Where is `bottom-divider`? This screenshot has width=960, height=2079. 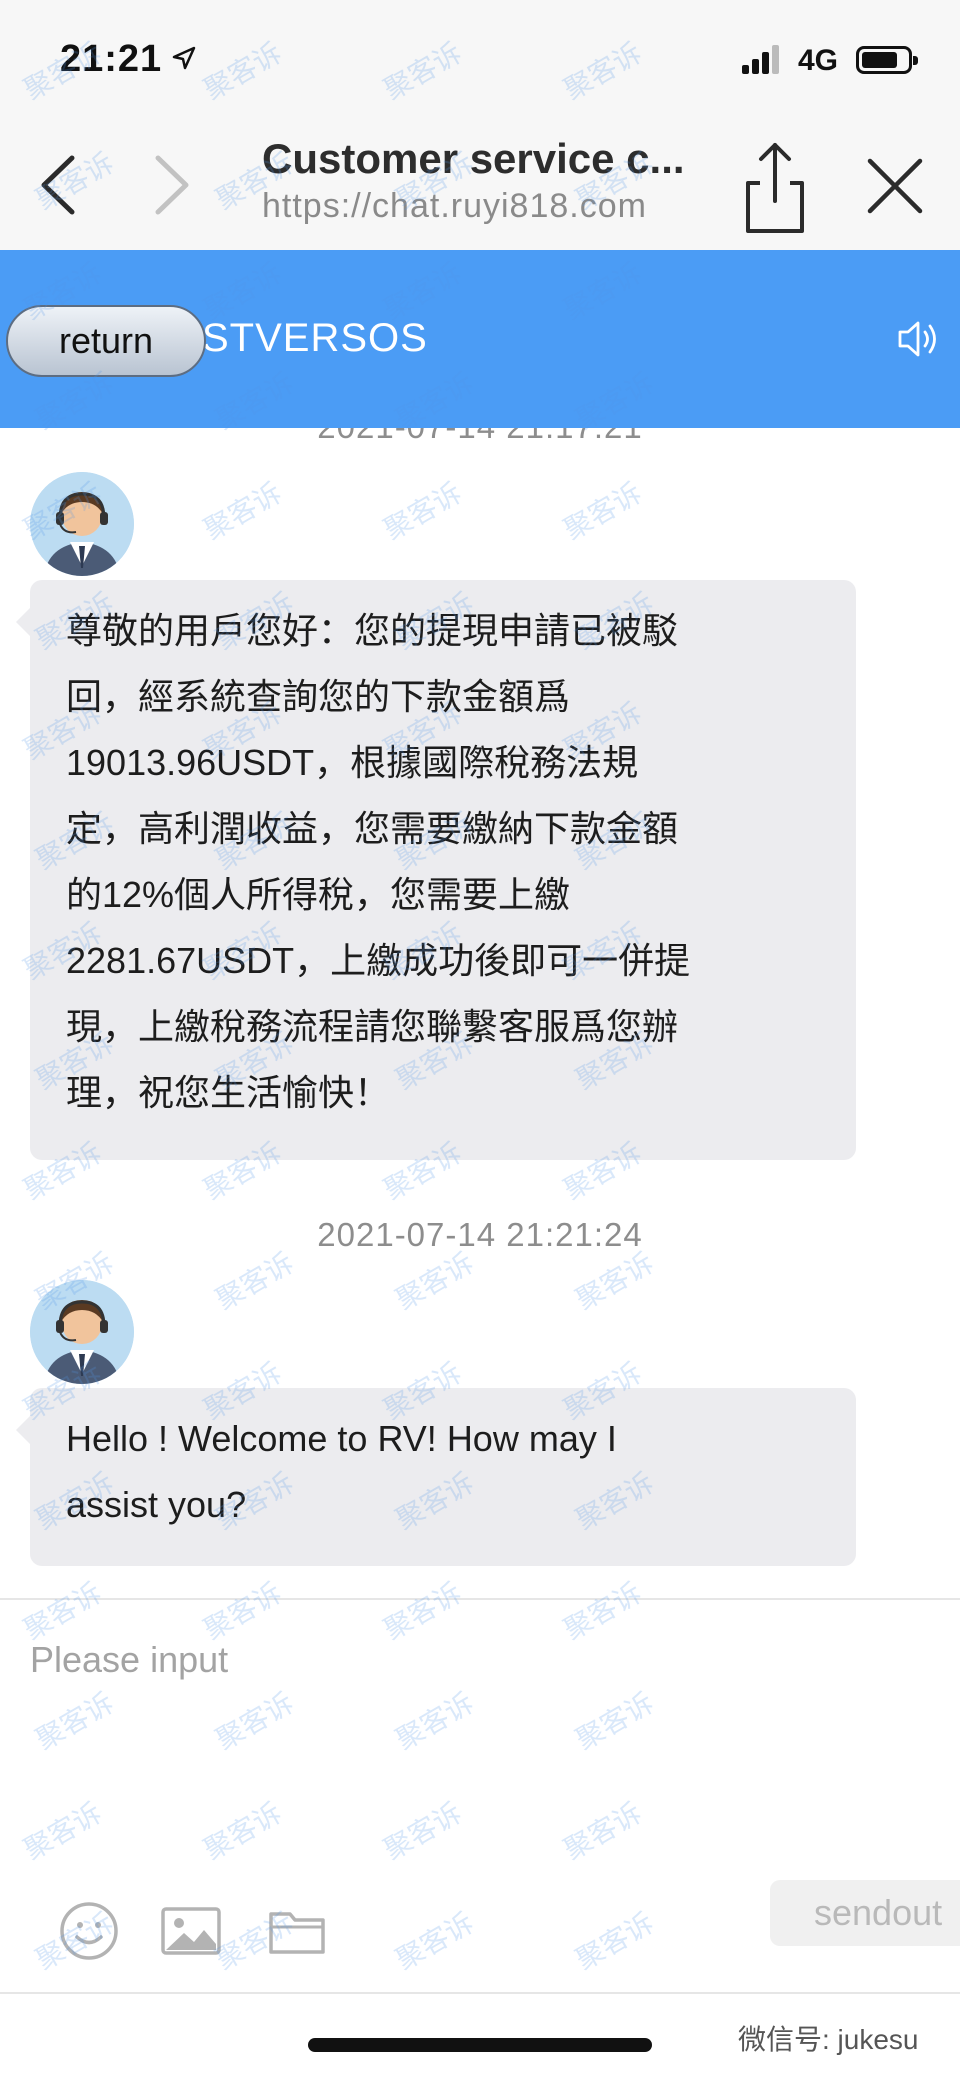 bottom-divider is located at coordinates (480, 1993).